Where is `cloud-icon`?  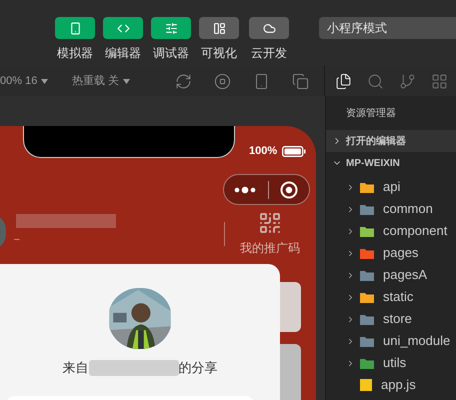 cloud-icon is located at coordinates (269, 28).